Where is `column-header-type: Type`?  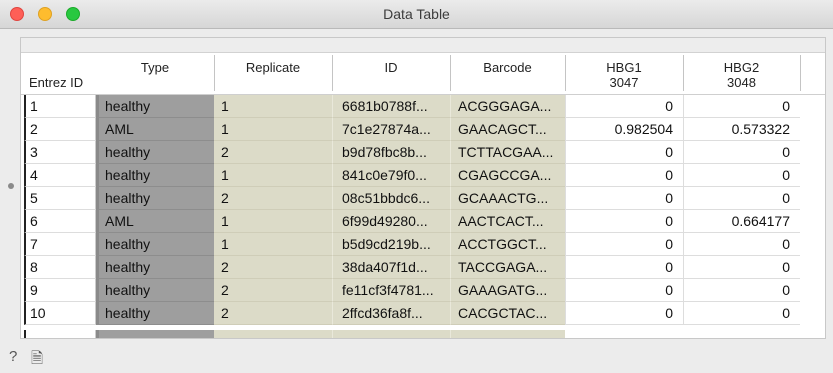
column-header-type: Type is located at coordinates (155, 73).